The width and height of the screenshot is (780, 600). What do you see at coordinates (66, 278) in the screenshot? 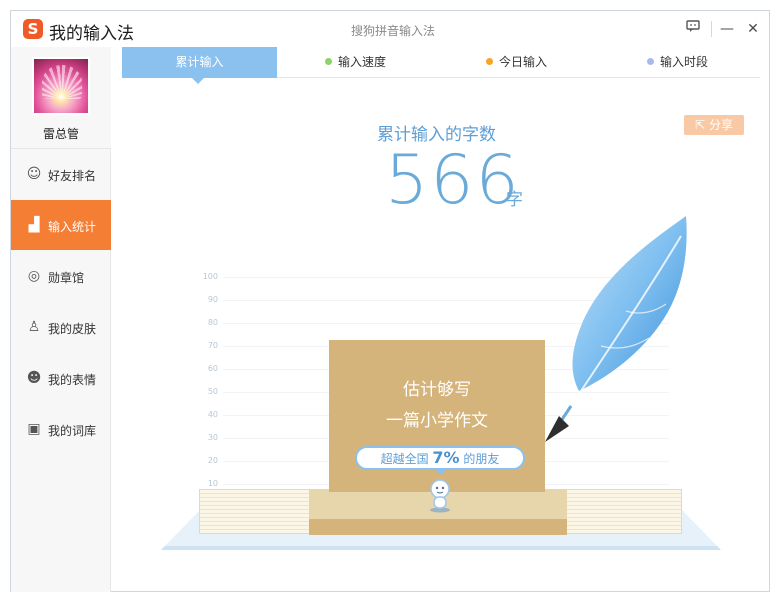
I see `sidebar-item-label: 勋章馆` at bounding box center [66, 278].